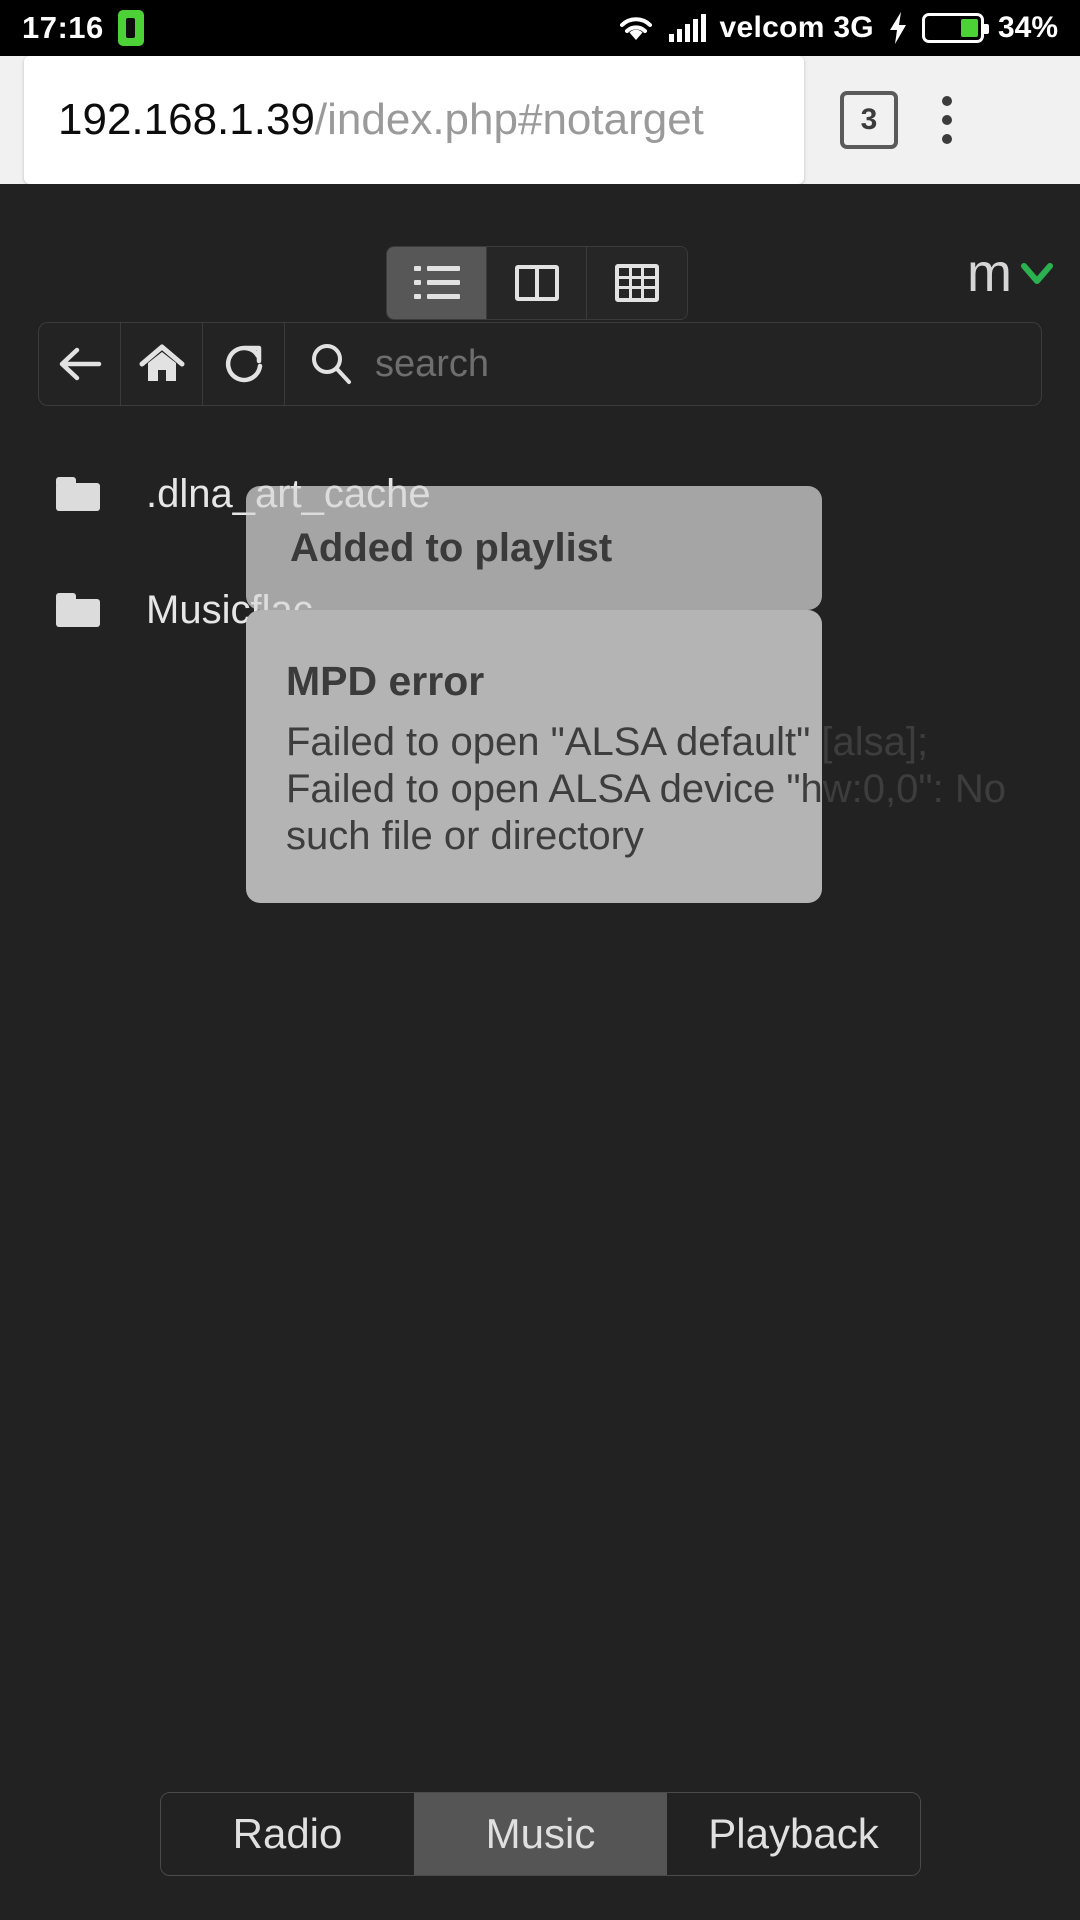  I want to click on bottom-tab-bar: Radio Music Playback, so click(540, 1834).